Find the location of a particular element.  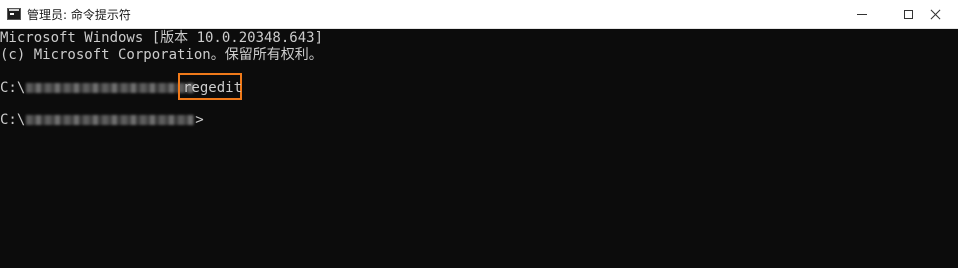

close-button is located at coordinates (935, 14).